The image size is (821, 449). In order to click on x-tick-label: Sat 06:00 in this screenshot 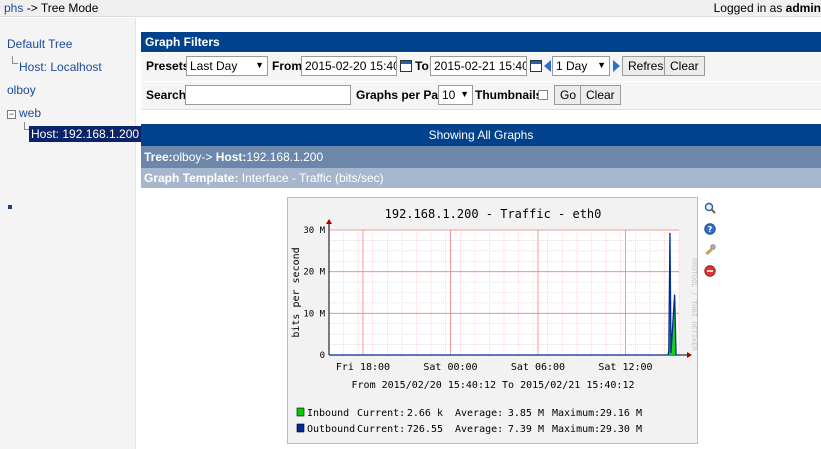, I will do `click(538, 367)`.